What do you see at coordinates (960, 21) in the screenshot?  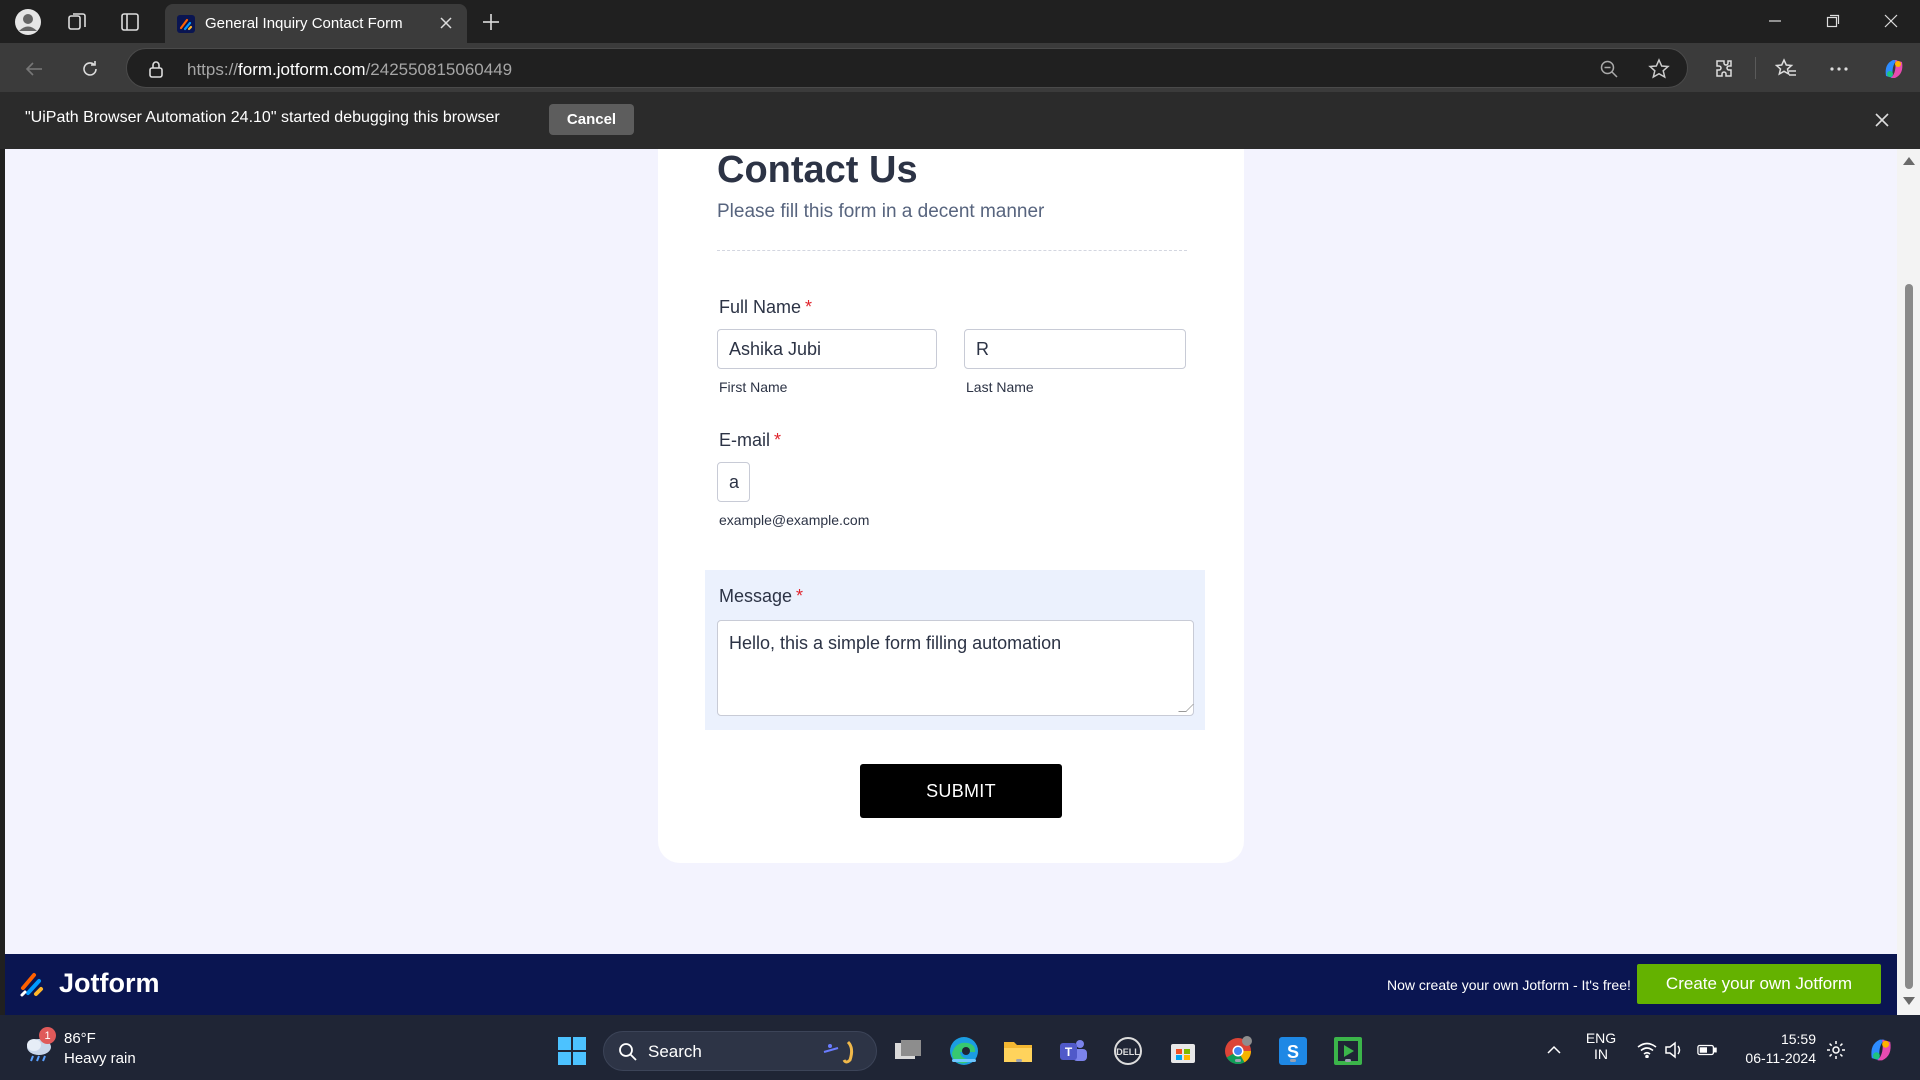 I see `browser-title-bar: General Inquiry Contact Form` at bounding box center [960, 21].